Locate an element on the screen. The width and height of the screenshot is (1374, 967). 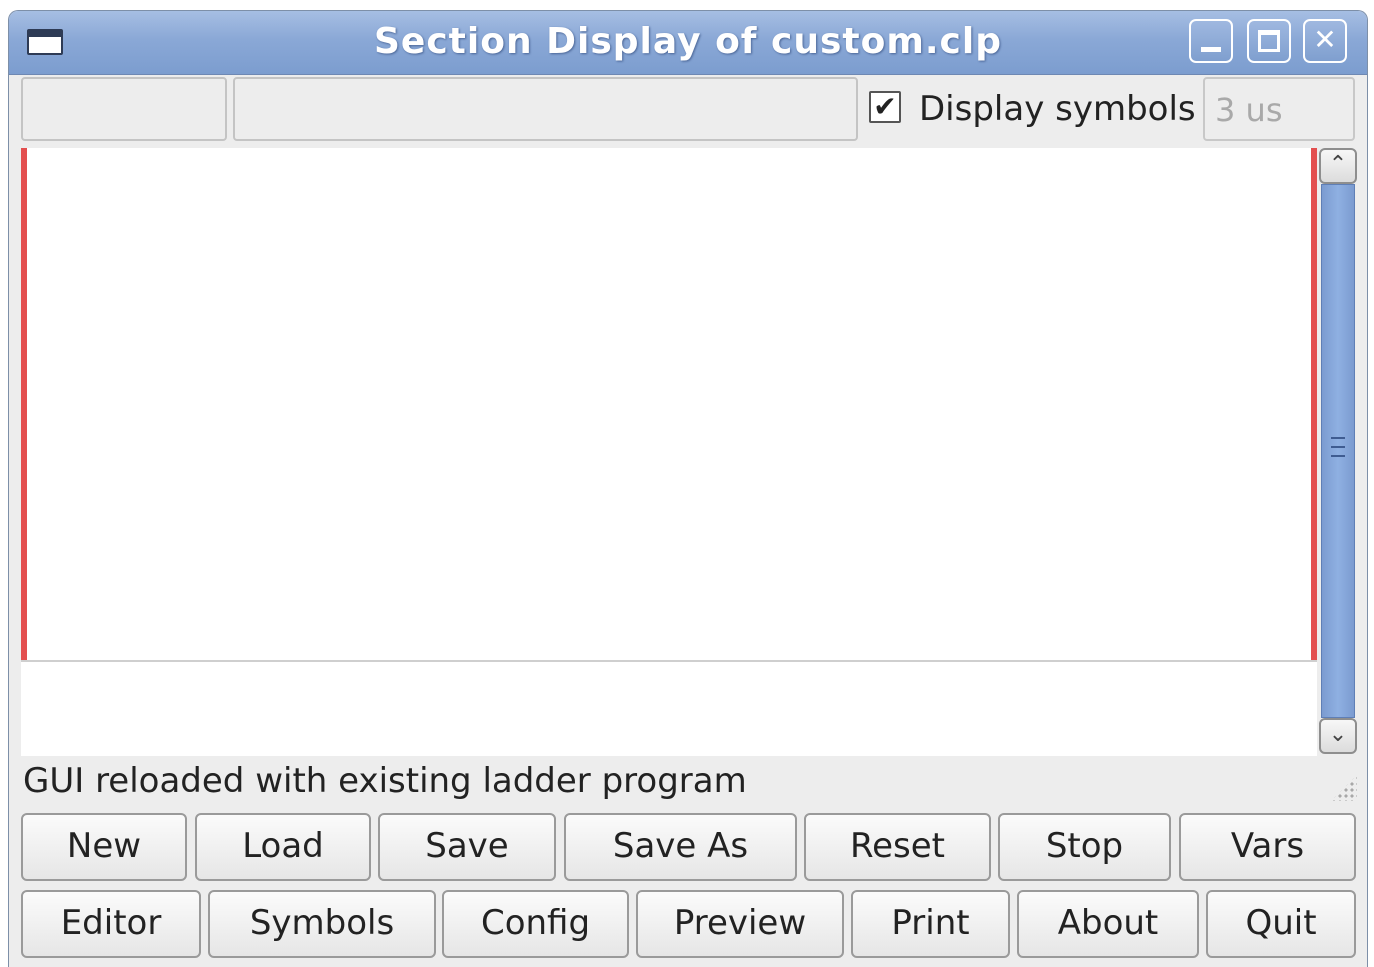
scroll-up-button: ⌃ is located at coordinates (1338, 166).